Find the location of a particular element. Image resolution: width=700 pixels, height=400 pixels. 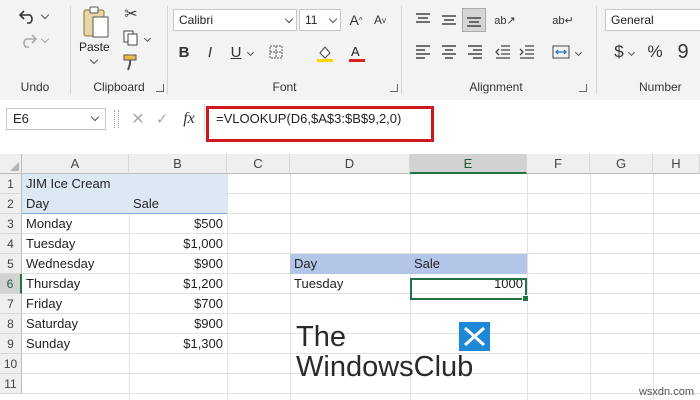

font-color-icon: A is located at coordinates (357, 53).